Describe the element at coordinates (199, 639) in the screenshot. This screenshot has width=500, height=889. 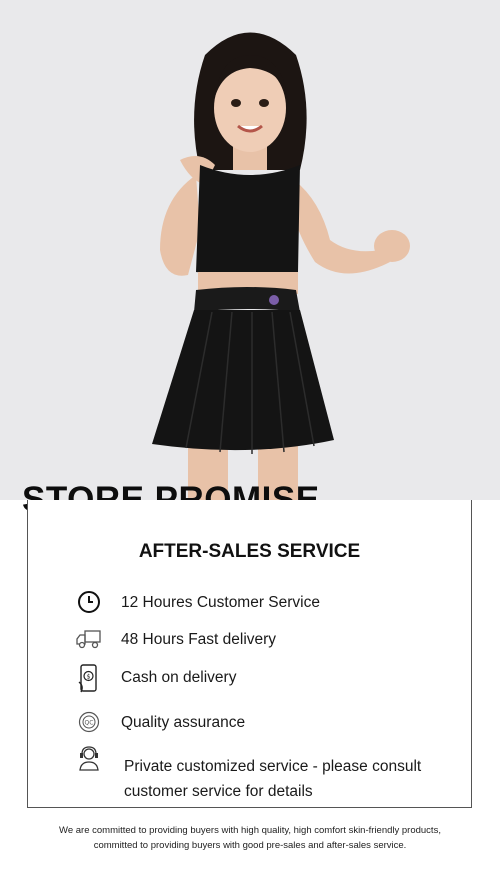
I see `service-label: 48 Hours Fast delivery` at that location.